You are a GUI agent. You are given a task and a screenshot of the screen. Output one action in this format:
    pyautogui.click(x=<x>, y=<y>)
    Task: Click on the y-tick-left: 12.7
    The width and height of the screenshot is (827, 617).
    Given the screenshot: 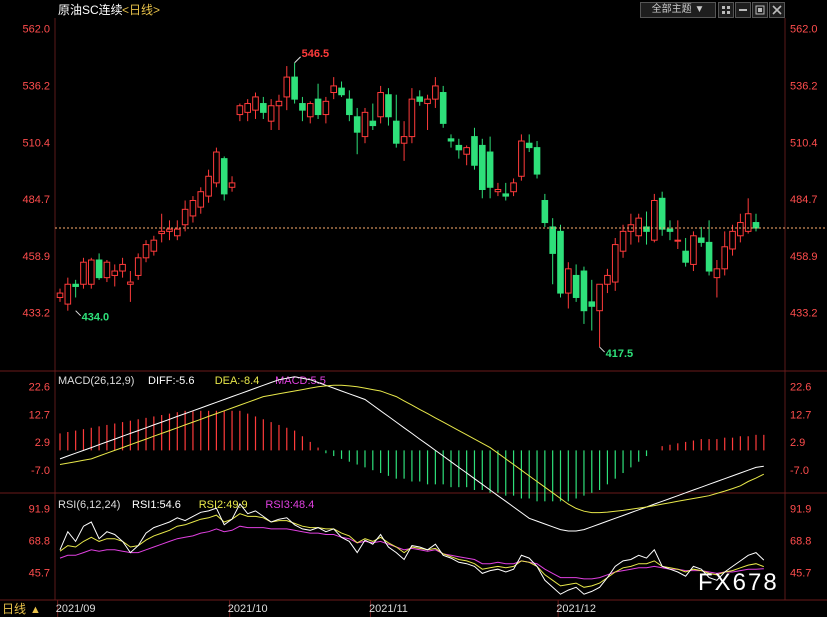 What is the action you would take?
    pyautogui.click(x=39, y=415)
    